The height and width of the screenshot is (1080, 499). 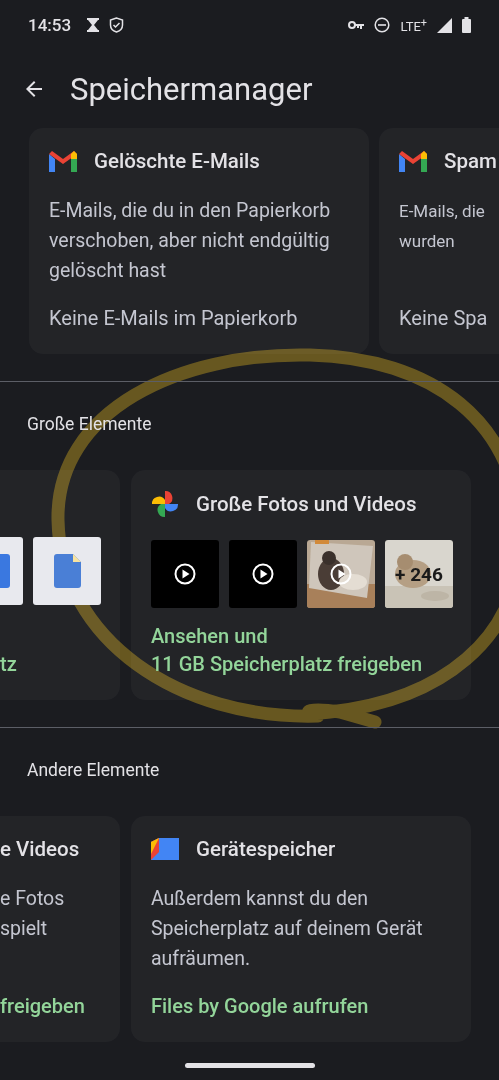 I want to click on action-link: freigeben, so click(x=50, y=1006).